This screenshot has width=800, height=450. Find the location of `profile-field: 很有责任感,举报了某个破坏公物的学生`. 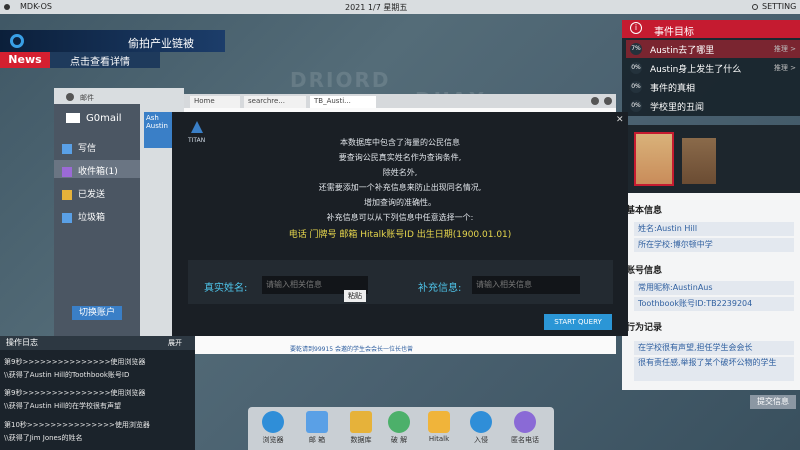

profile-field: 很有责任感,举报了某个破坏公物的学生 is located at coordinates (714, 369).